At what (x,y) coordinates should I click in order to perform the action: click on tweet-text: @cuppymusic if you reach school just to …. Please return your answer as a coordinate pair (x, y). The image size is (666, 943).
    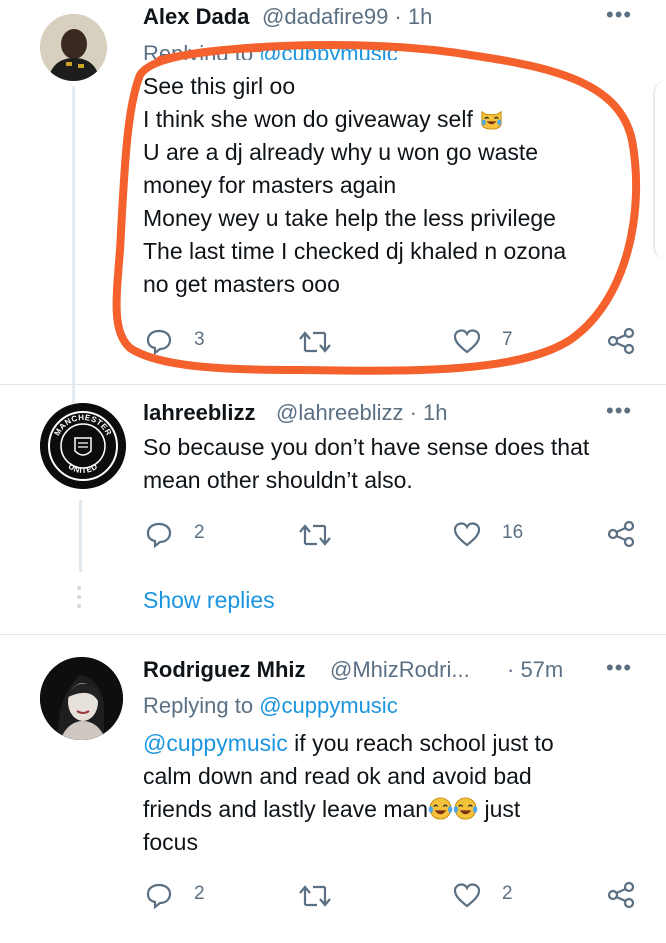
    Looking at the image, I should click on (398, 793).